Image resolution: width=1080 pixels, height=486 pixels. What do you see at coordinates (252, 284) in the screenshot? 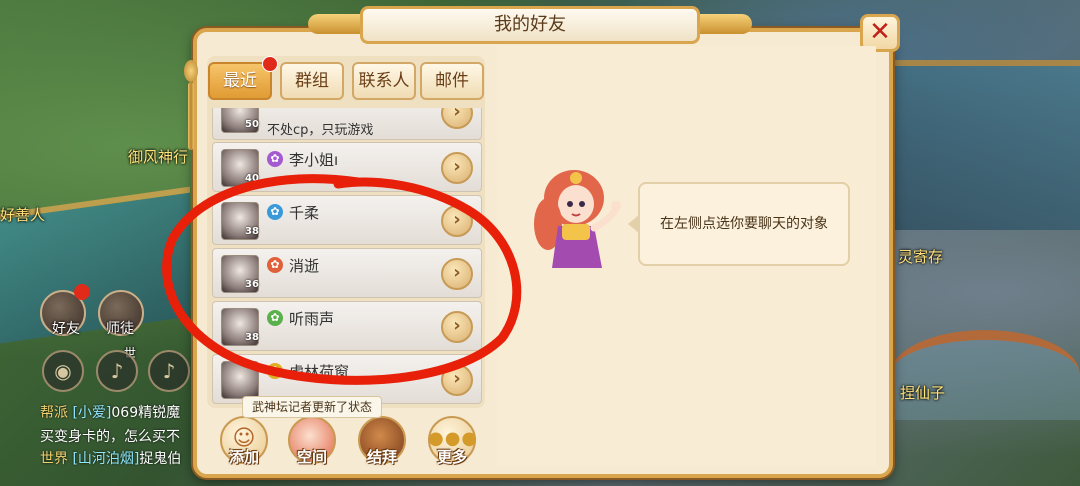
I see `friend-level: 36` at bounding box center [252, 284].